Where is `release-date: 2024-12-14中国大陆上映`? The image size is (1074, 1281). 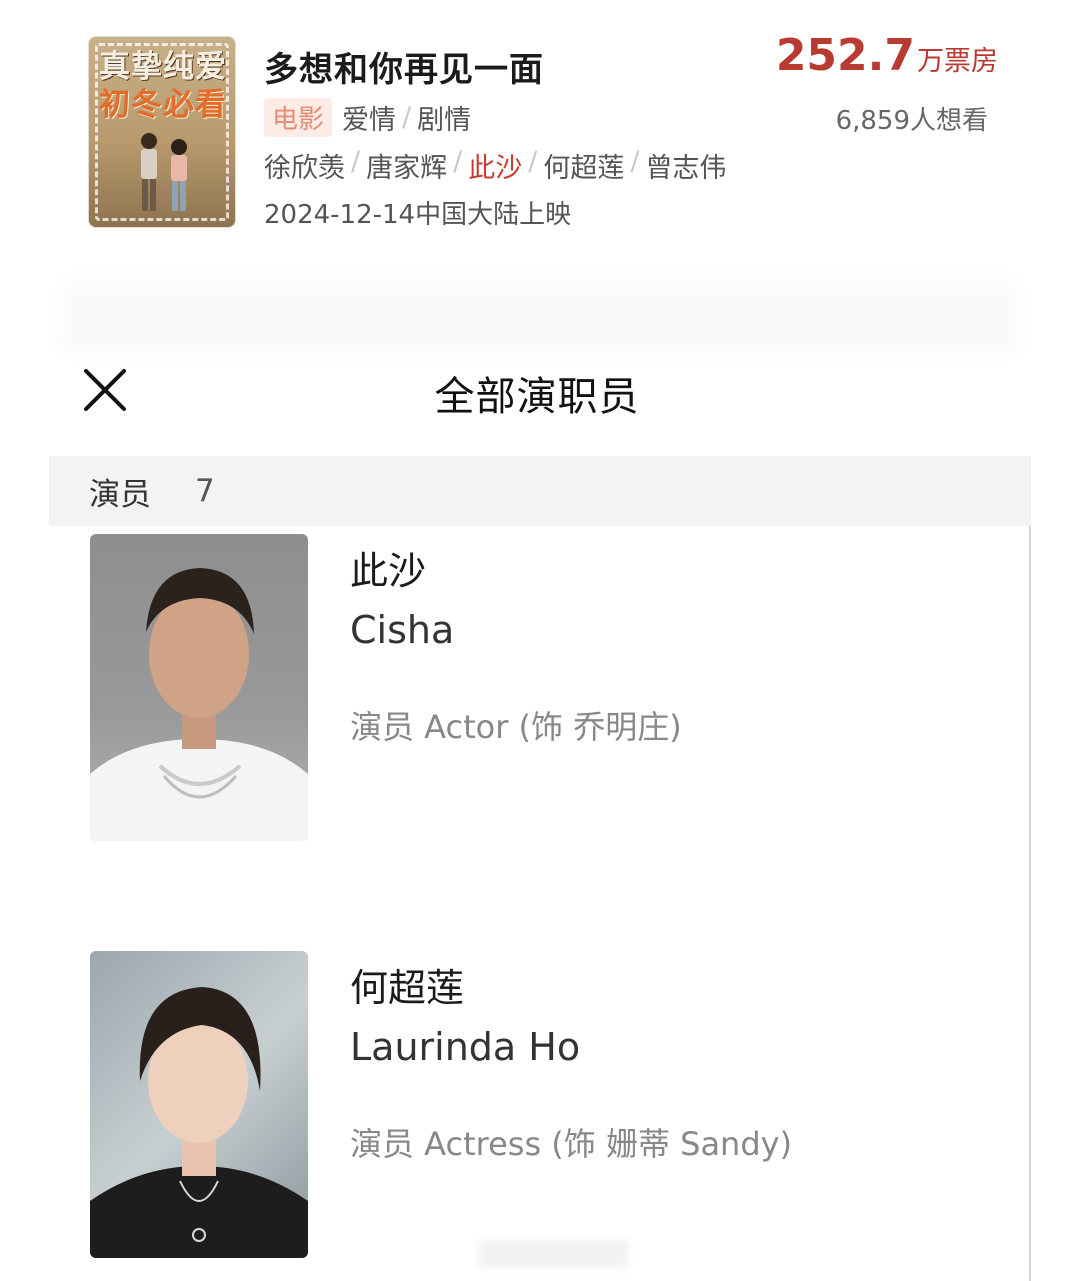
release-date: 2024-12-14中国大陆上映 is located at coordinates (418, 215).